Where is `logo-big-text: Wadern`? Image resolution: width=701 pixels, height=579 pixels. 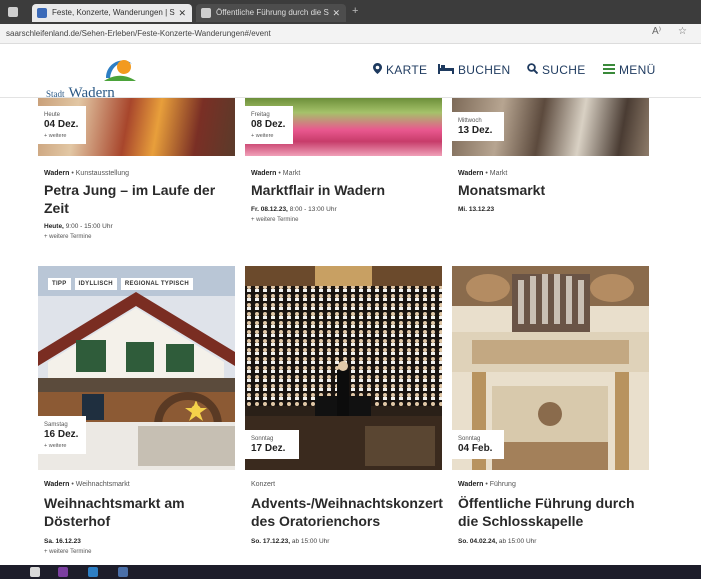 logo-big-text: Wadern is located at coordinates (91, 93).